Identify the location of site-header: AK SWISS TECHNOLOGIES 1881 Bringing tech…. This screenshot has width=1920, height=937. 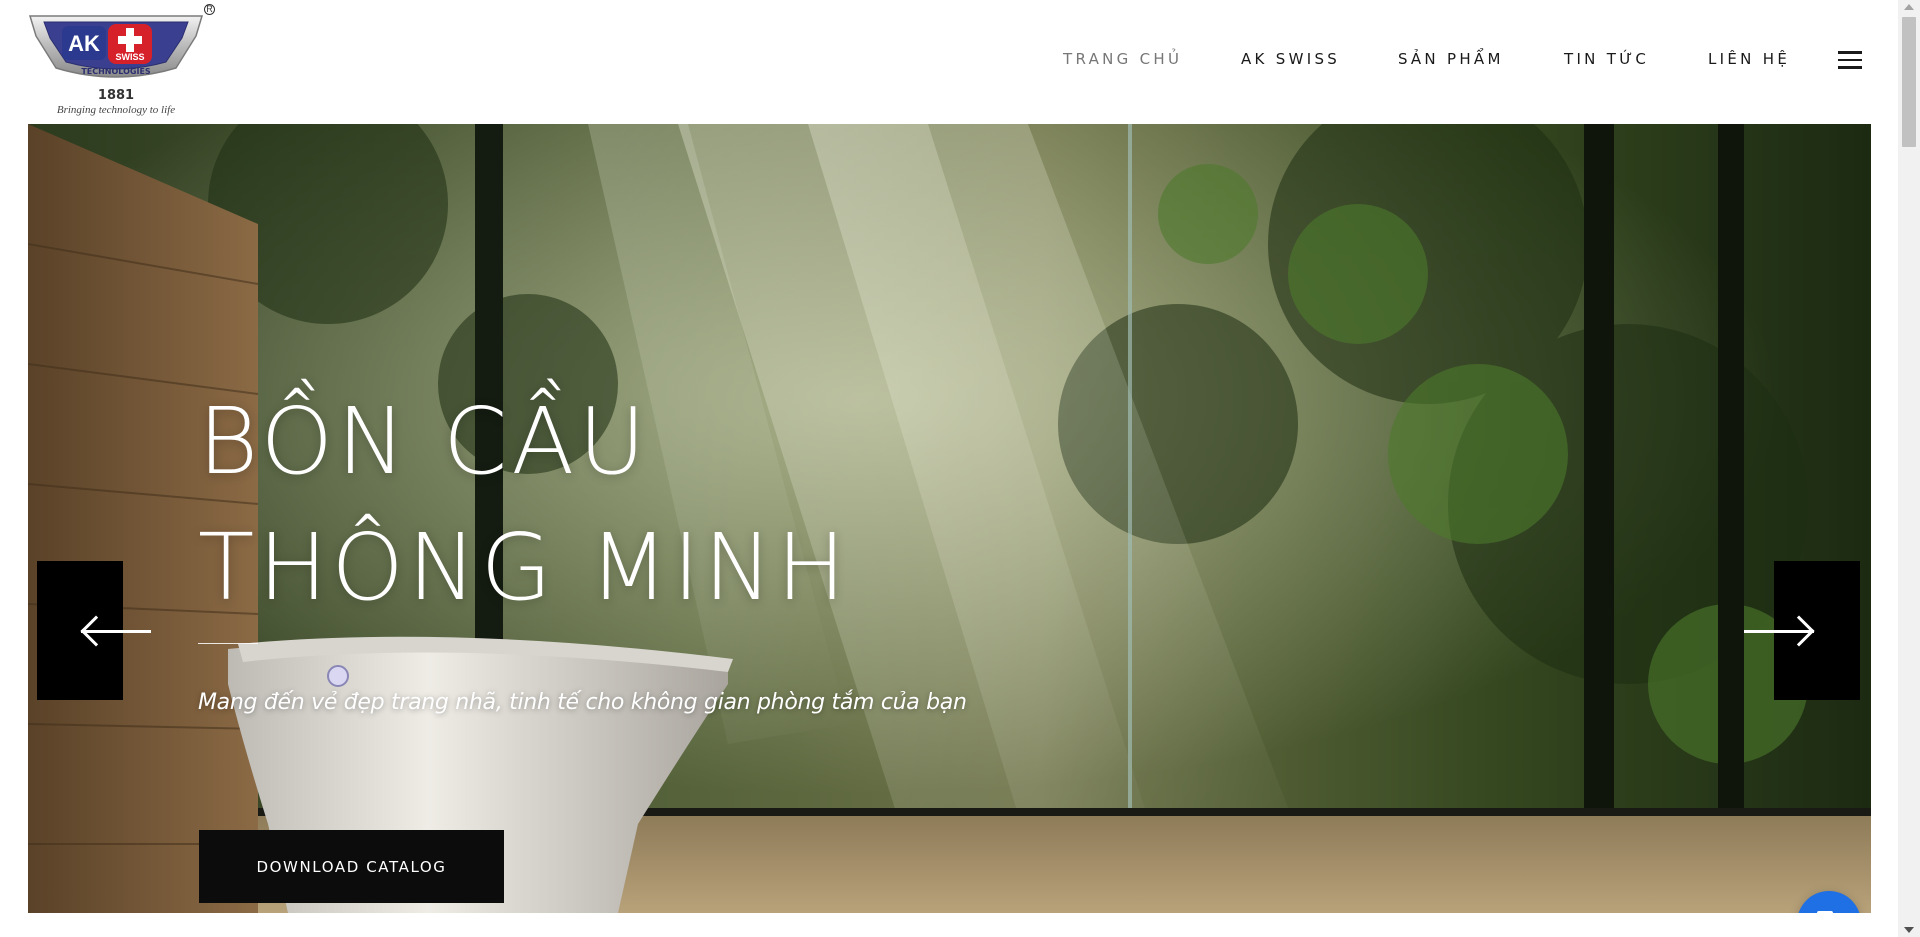
(949, 62).